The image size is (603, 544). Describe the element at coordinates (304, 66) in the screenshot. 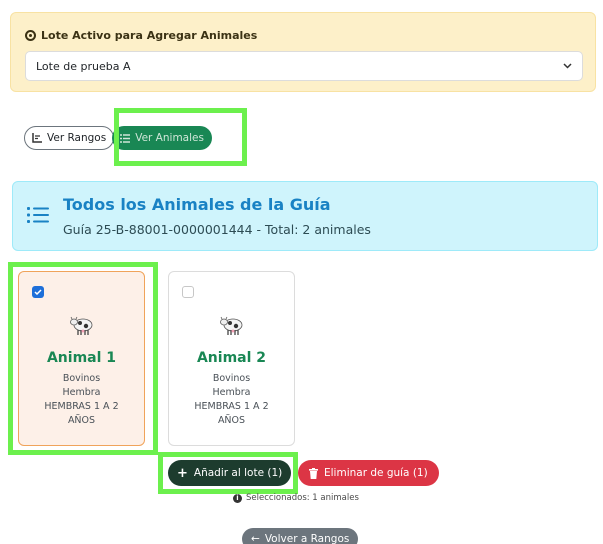

I see `lot-select: Lote de prueba A` at that location.